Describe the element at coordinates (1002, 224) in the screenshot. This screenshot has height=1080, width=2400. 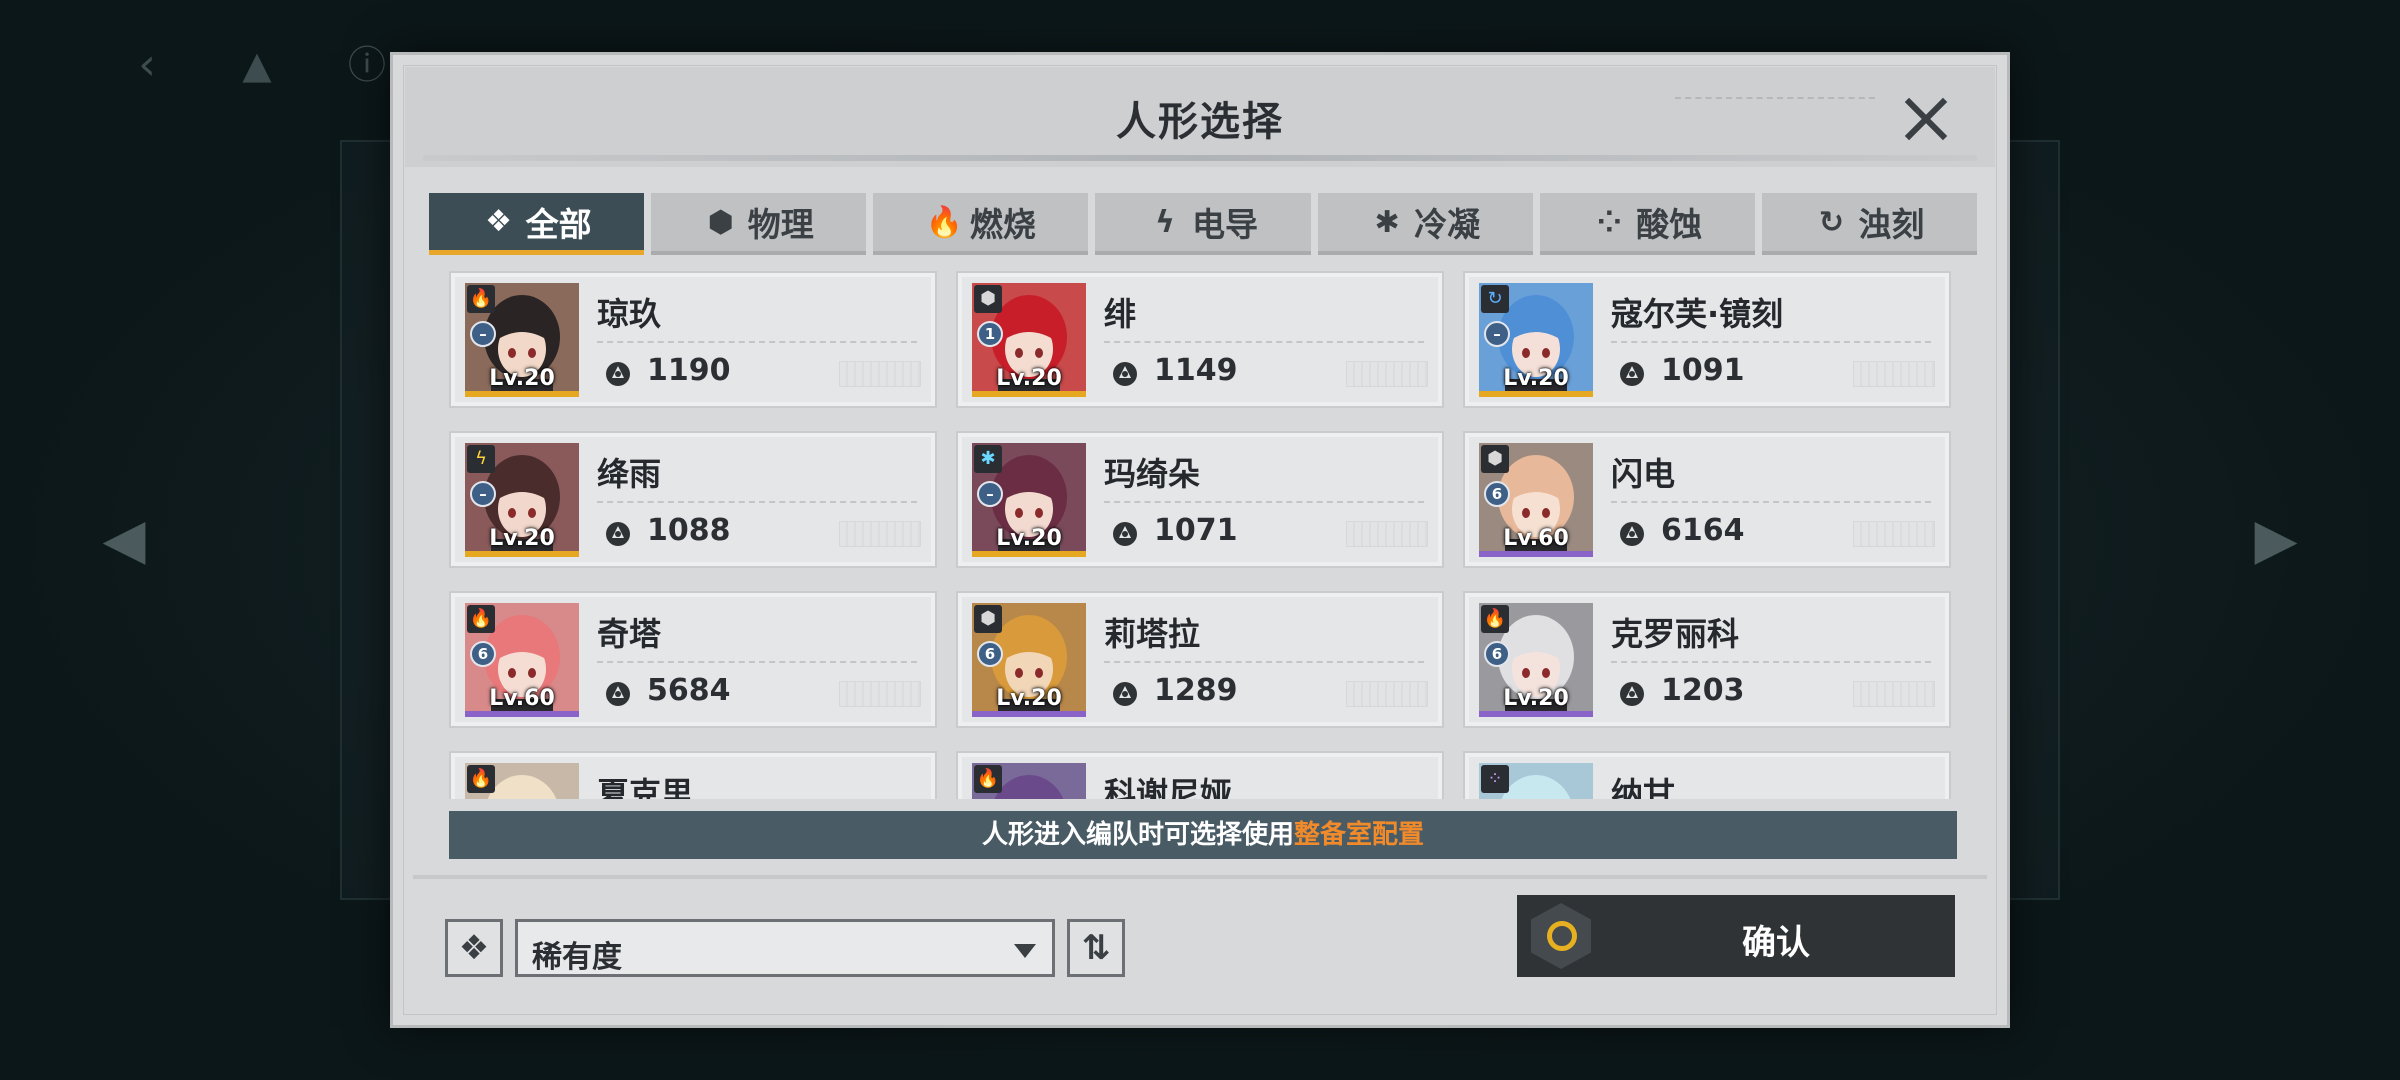
I see `tab-label: 燃烧` at that location.